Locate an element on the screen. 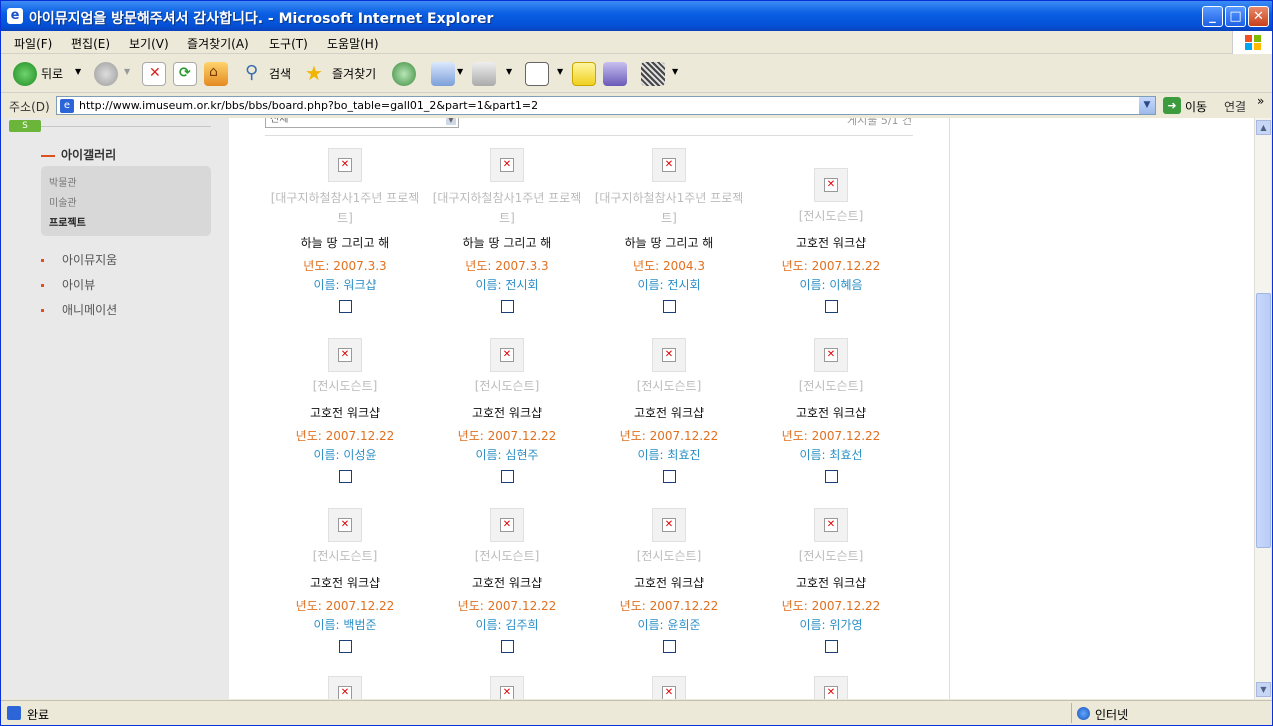 The width and height of the screenshot is (1273, 726). vertical-scrollbar: ▲ ▼ is located at coordinates (1262, 408).